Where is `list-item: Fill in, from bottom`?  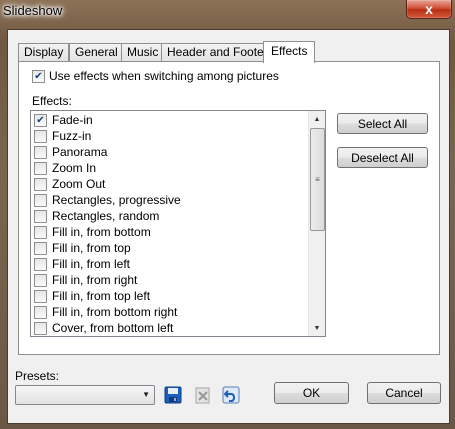 list-item: Fill in, from bottom is located at coordinates (92, 232).